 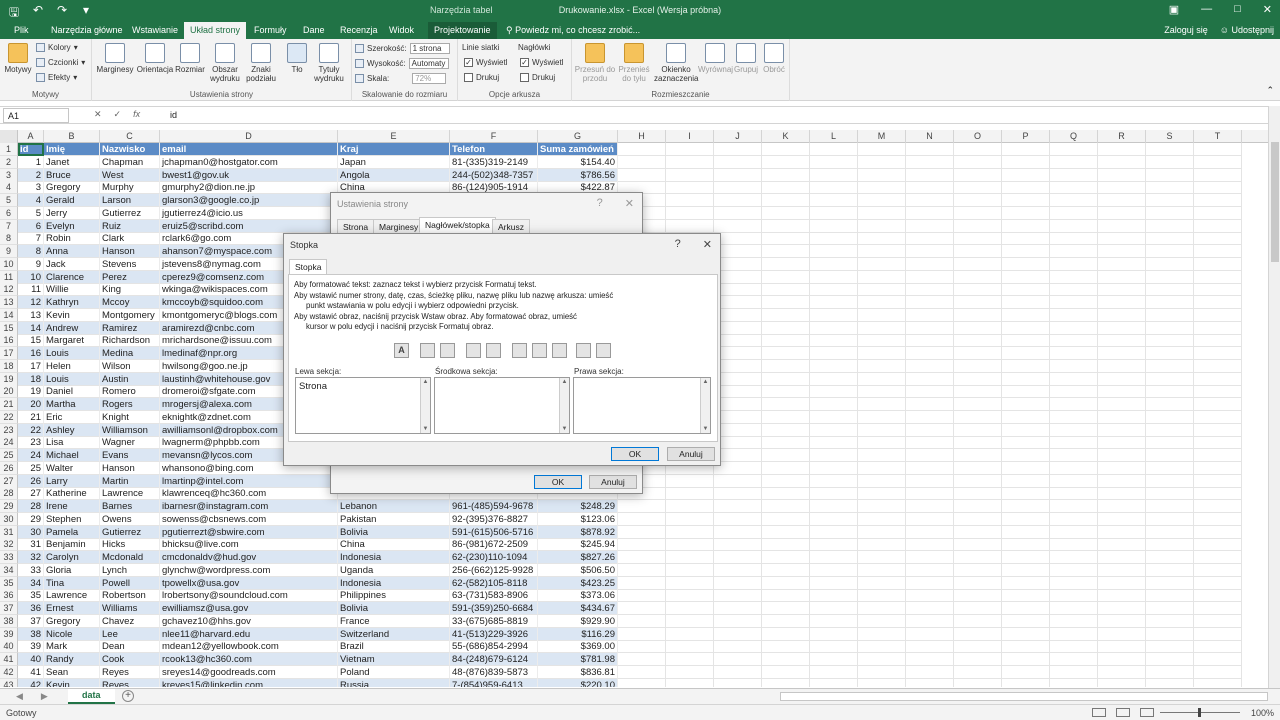 I want to click on table-cell: bwest1@gov.uk, so click(x=249, y=175).